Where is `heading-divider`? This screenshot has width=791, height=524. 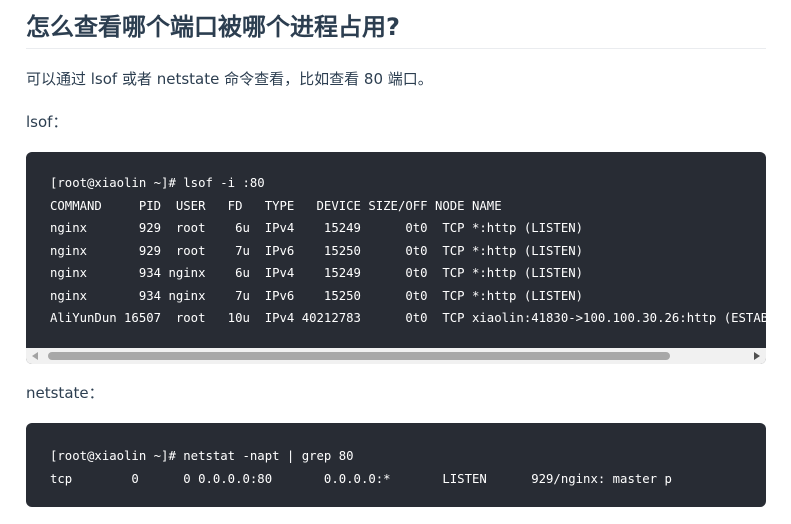 heading-divider is located at coordinates (396, 48).